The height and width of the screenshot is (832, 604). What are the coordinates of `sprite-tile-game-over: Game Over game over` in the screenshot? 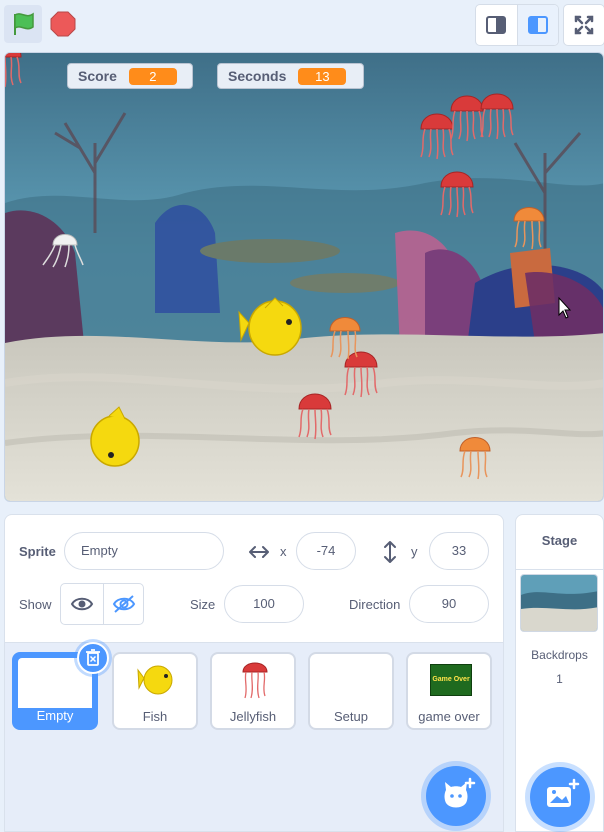 It's located at (449, 691).